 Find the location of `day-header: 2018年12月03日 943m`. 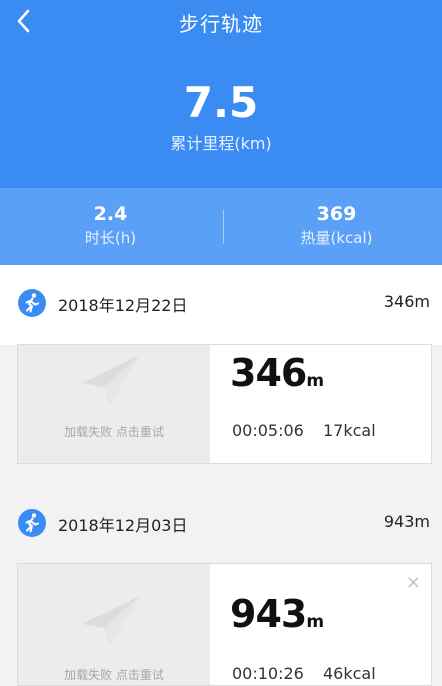

day-header: 2018年12月03日 943m is located at coordinates (221, 524).